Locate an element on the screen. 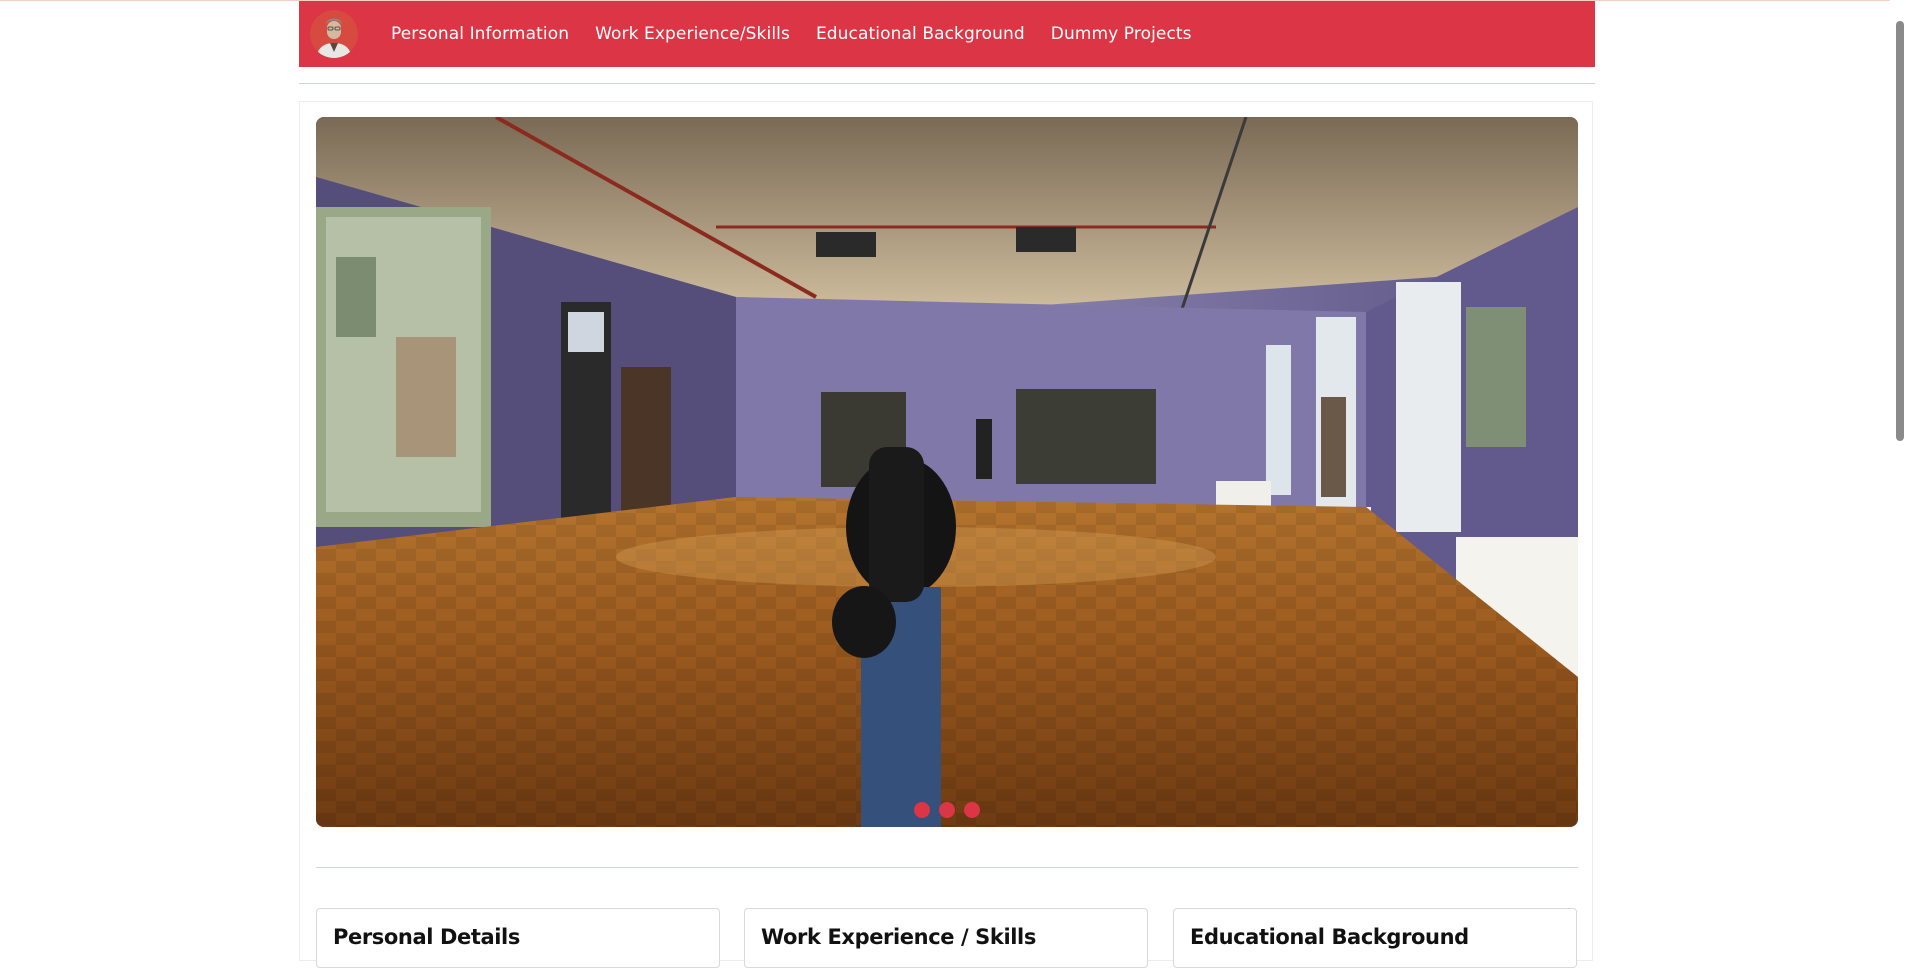 The height and width of the screenshot is (968, 1906). personal-details-card-title: Personal Details is located at coordinates (426, 937).